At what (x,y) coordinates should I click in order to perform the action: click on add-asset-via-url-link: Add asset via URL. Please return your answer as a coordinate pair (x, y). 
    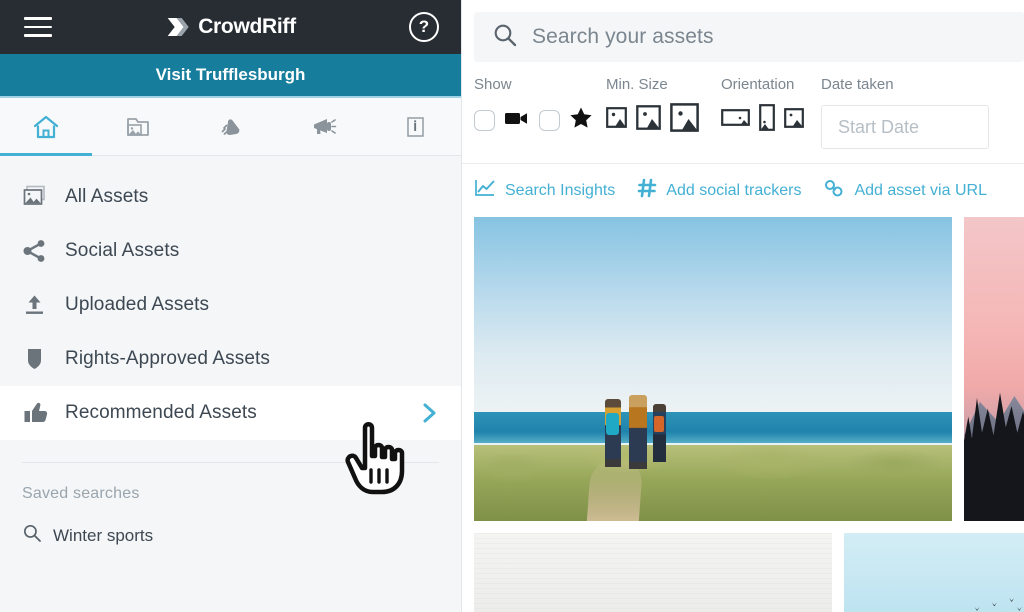
    Looking at the image, I should click on (905, 190).